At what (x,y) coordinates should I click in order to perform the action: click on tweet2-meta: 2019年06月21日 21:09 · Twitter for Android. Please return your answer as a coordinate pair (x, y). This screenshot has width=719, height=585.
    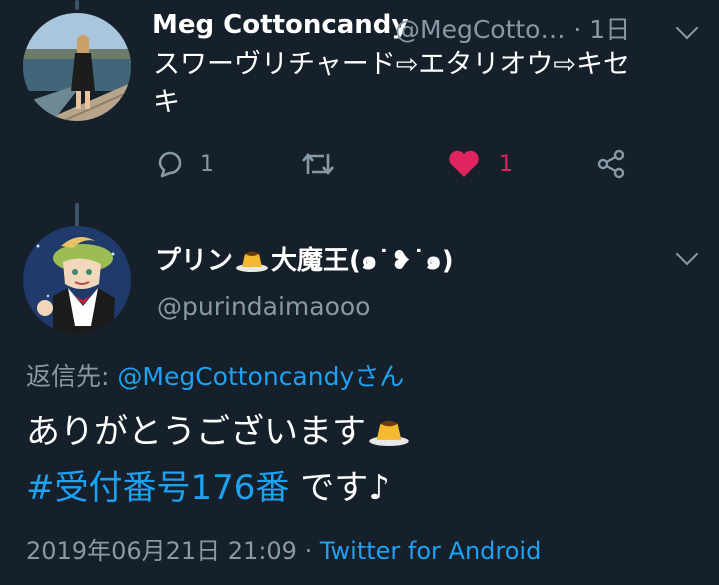
    Looking at the image, I should click on (283, 551).